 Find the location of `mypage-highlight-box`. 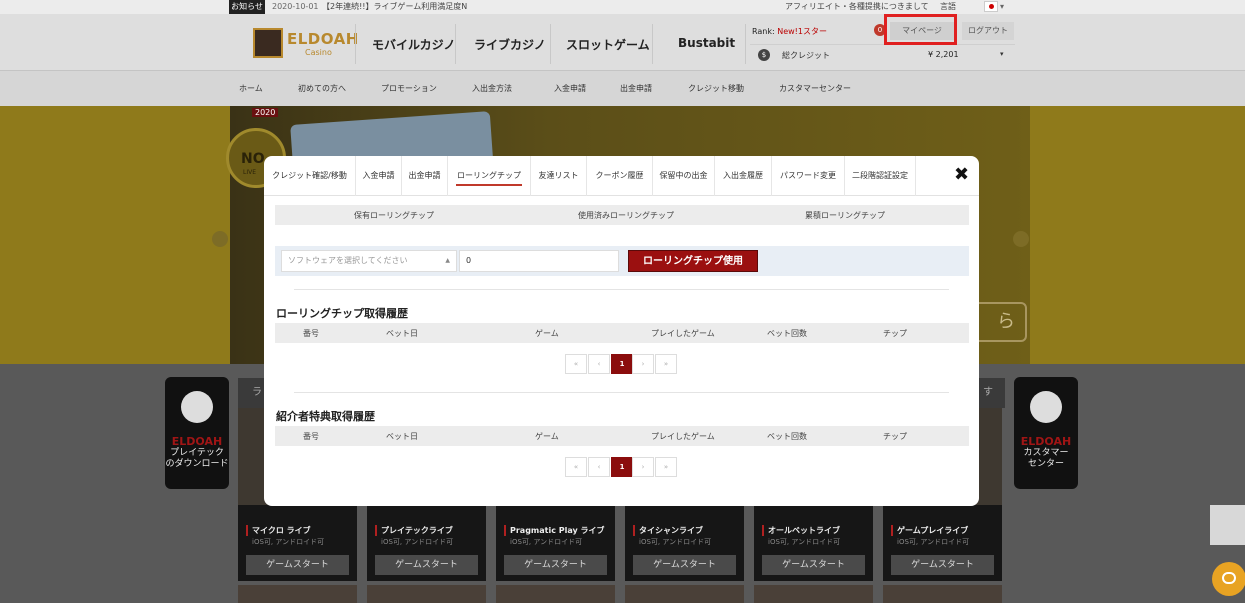

mypage-highlight-box is located at coordinates (920, 29).